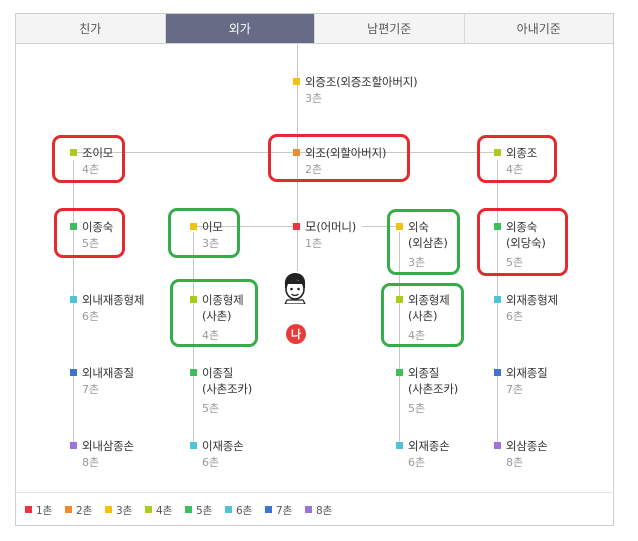  Describe the element at coordinates (98, 153) in the screenshot. I see `node-label: 조이모` at that location.